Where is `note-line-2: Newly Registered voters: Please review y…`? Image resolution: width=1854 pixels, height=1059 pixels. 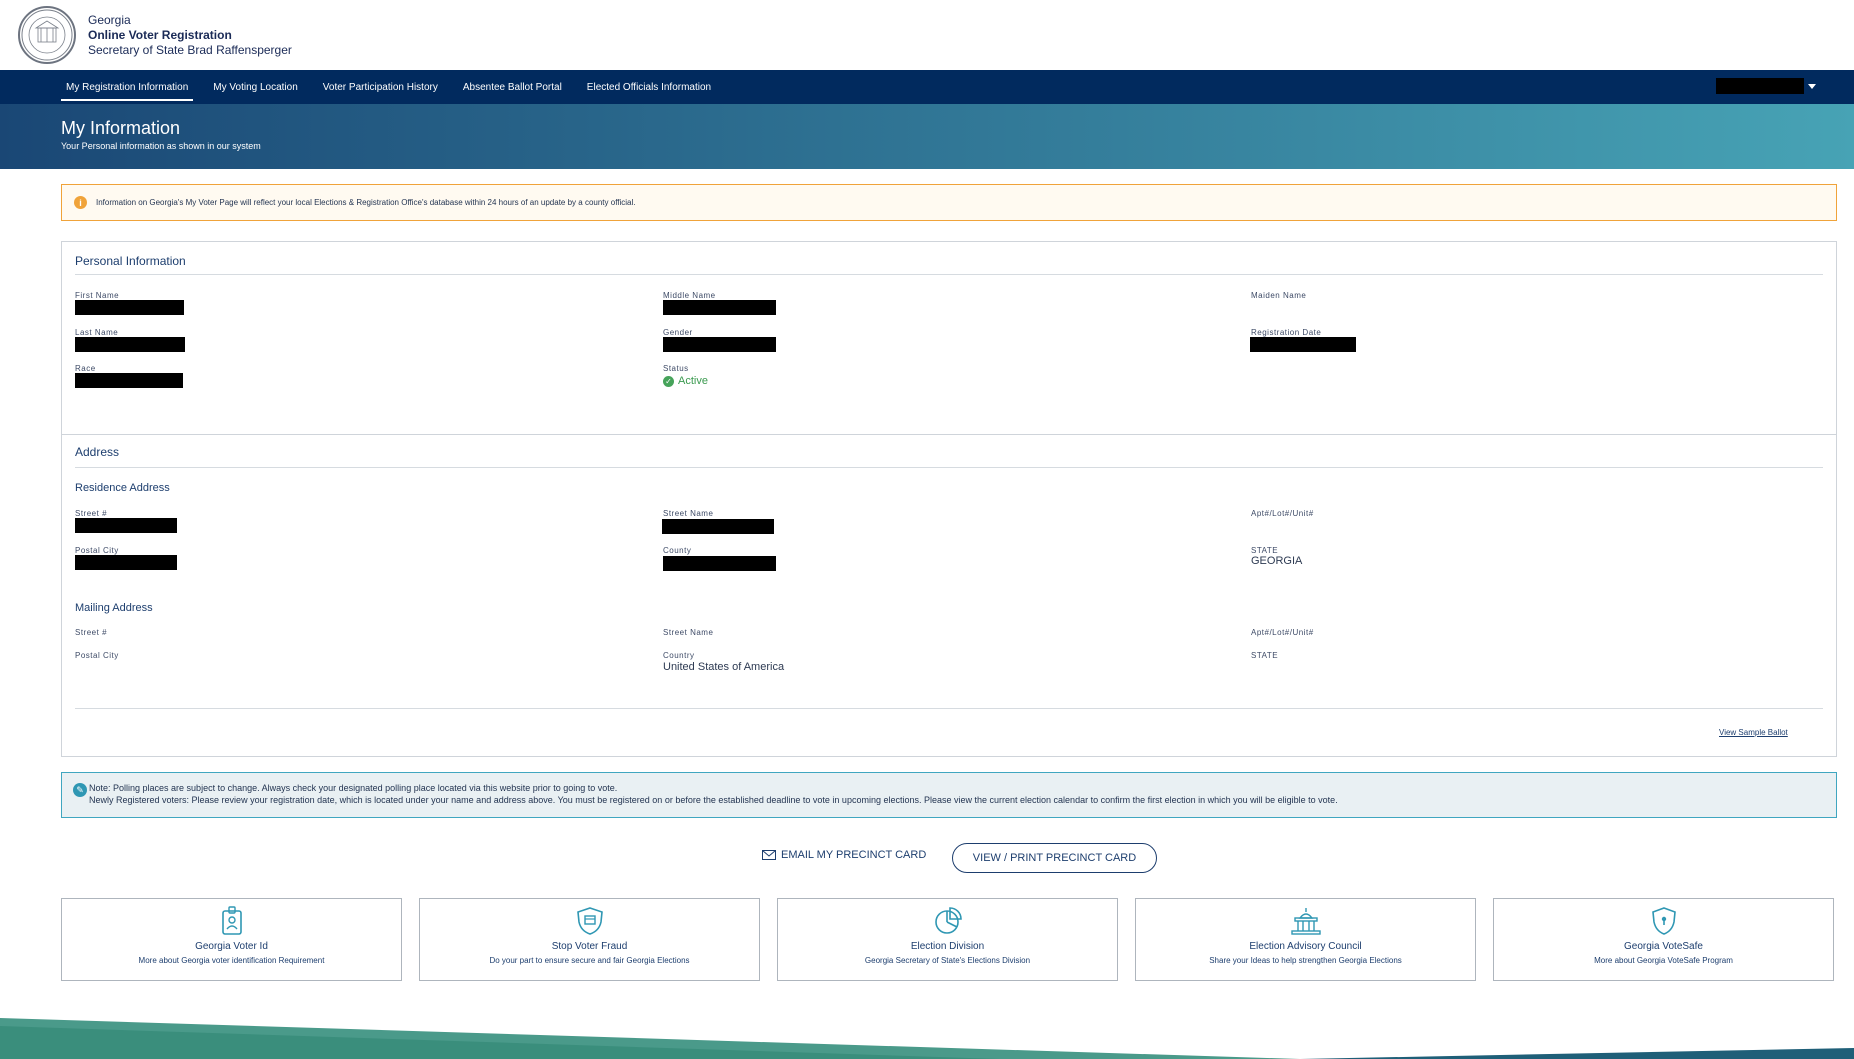 note-line-2: Newly Registered voters: Please review y… is located at coordinates (713, 800).